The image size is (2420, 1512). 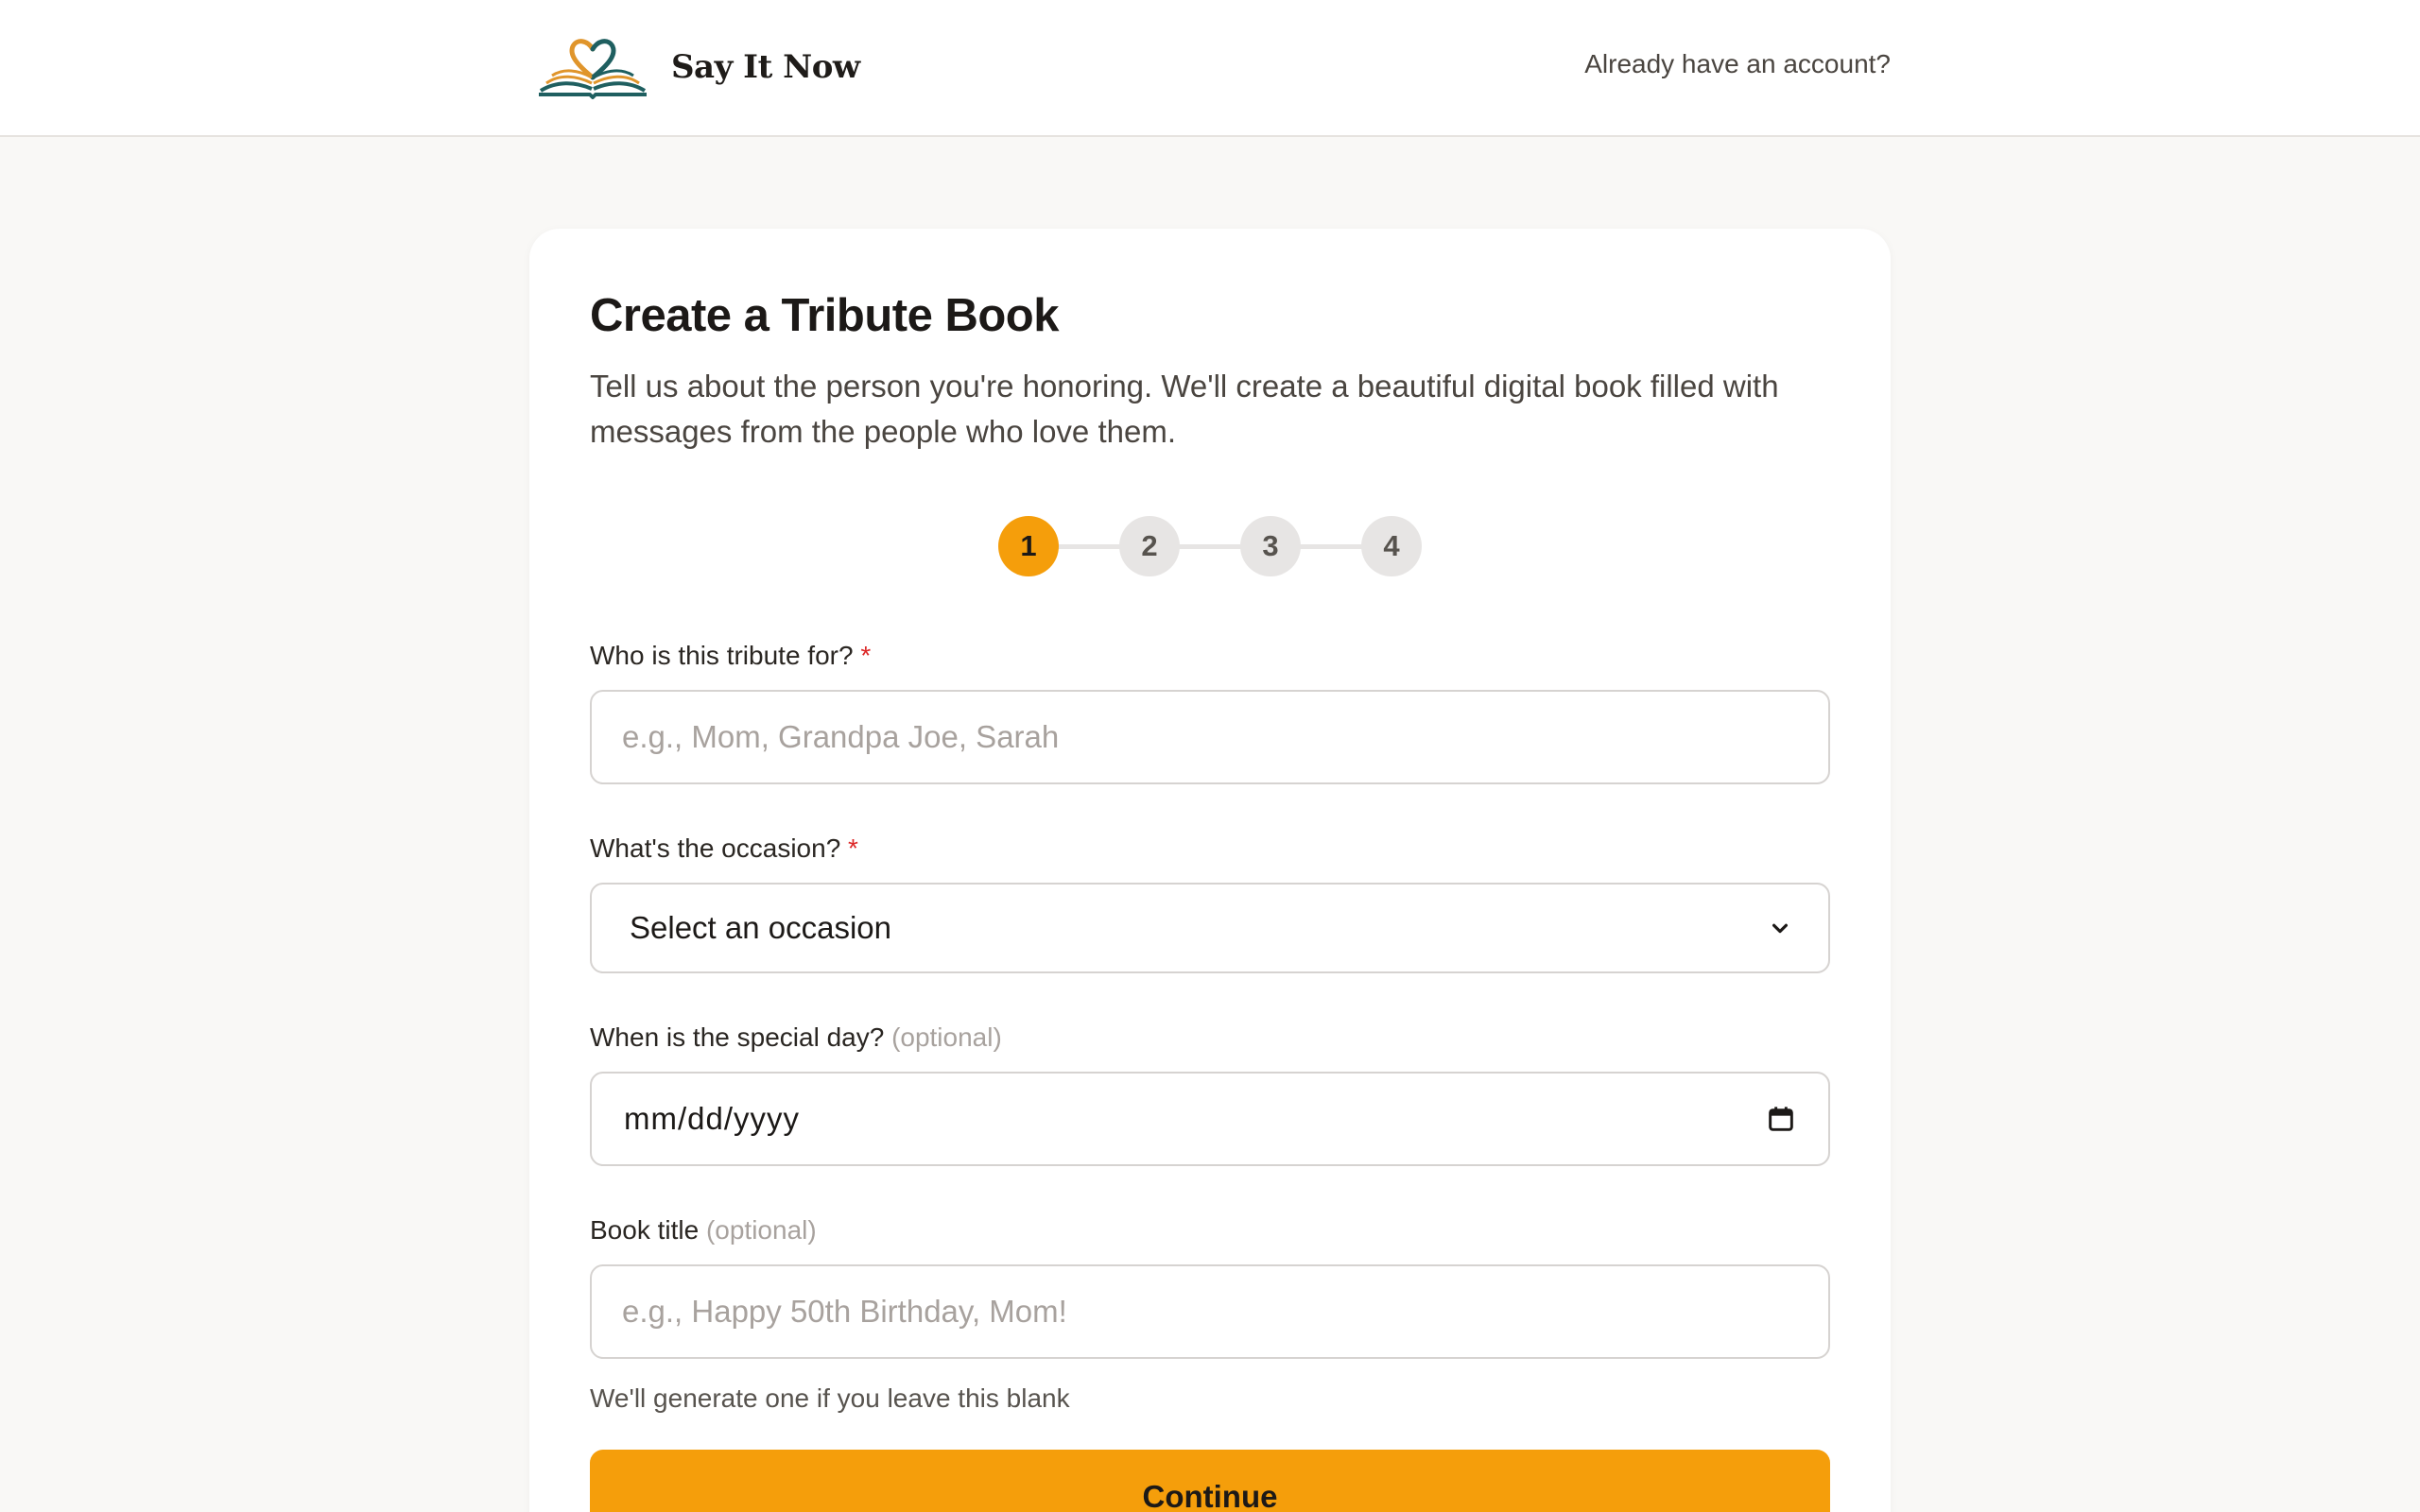 What do you see at coordinates (715, 848) in the screenshot?
I see `occasion-label-text: What's the occasion?` at bounding box center [715, 848].